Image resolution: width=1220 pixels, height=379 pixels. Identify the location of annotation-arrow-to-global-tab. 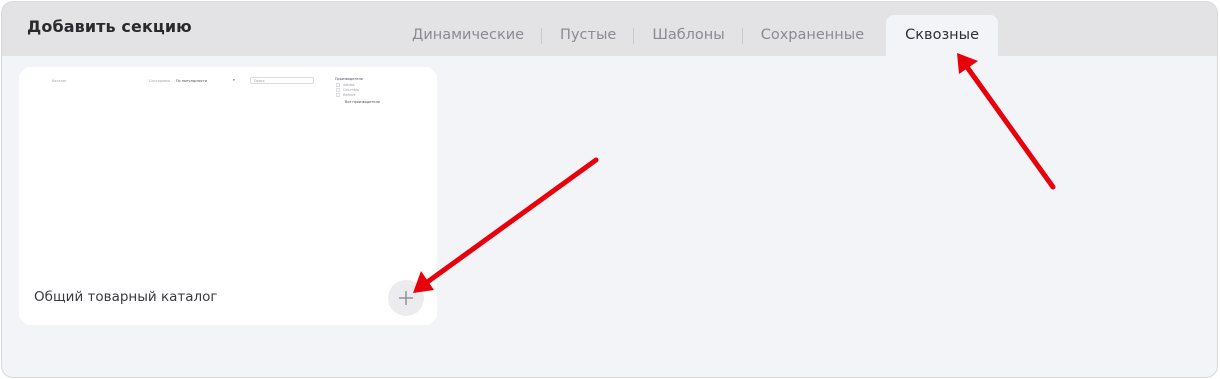
(1006, 121).